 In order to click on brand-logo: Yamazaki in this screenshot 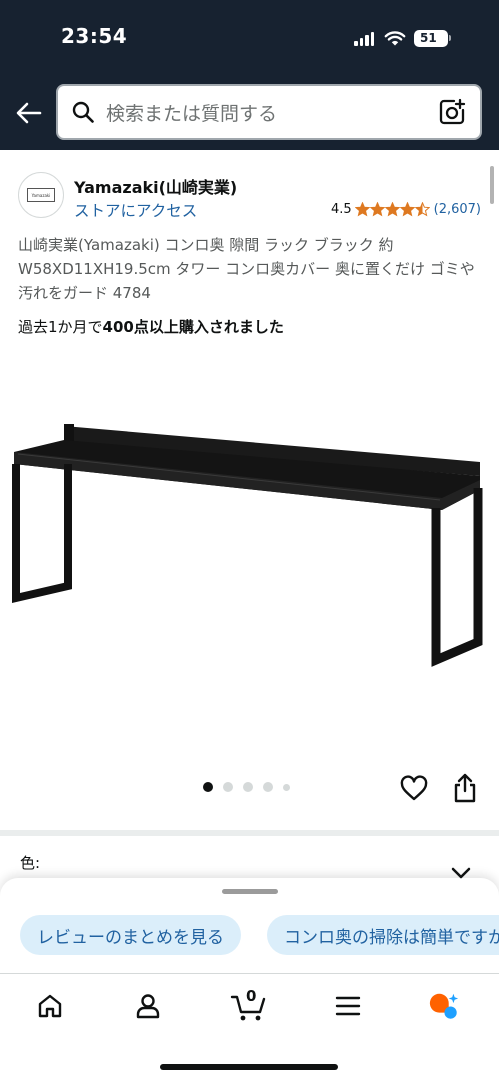, I will do `click(41, 195)`.